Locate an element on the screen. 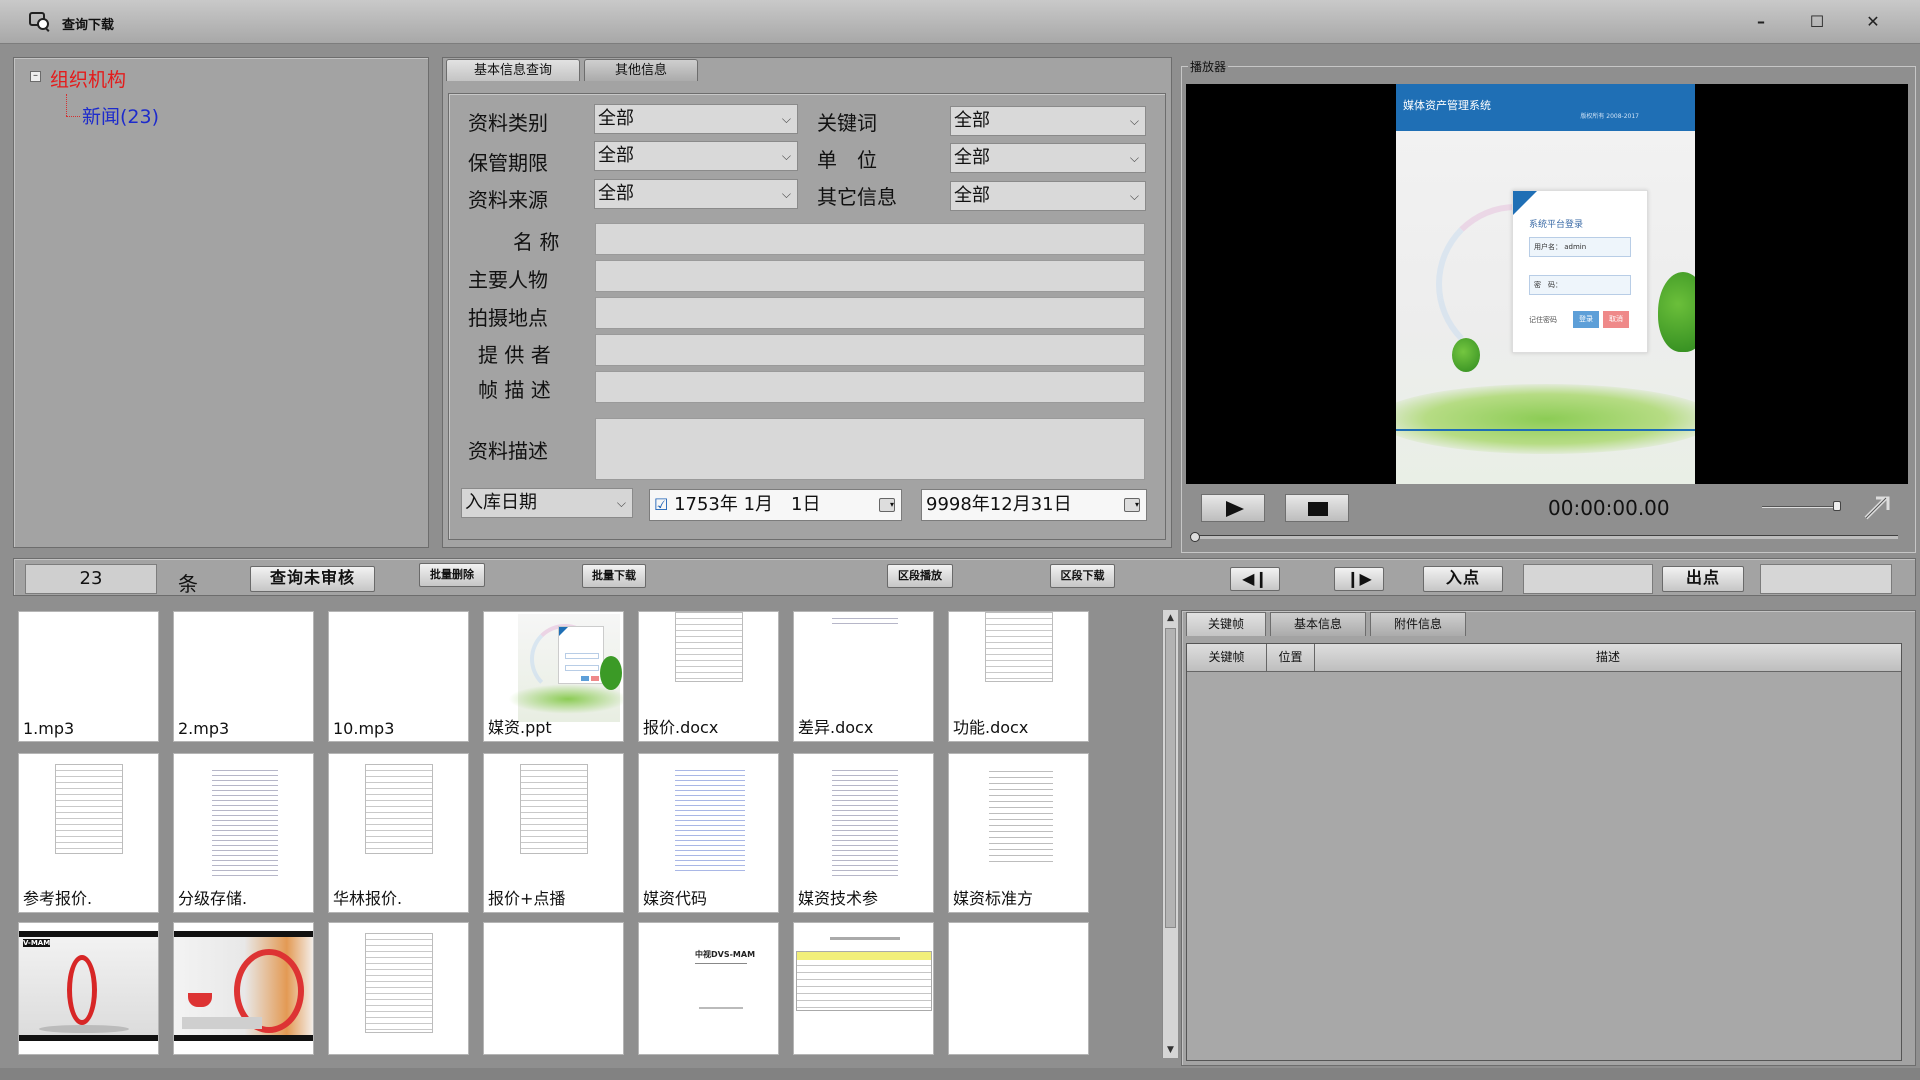 This screenshot has width=1920, height=1080. tab-other-info: 其他信息 is located at coordinates (641, 70).